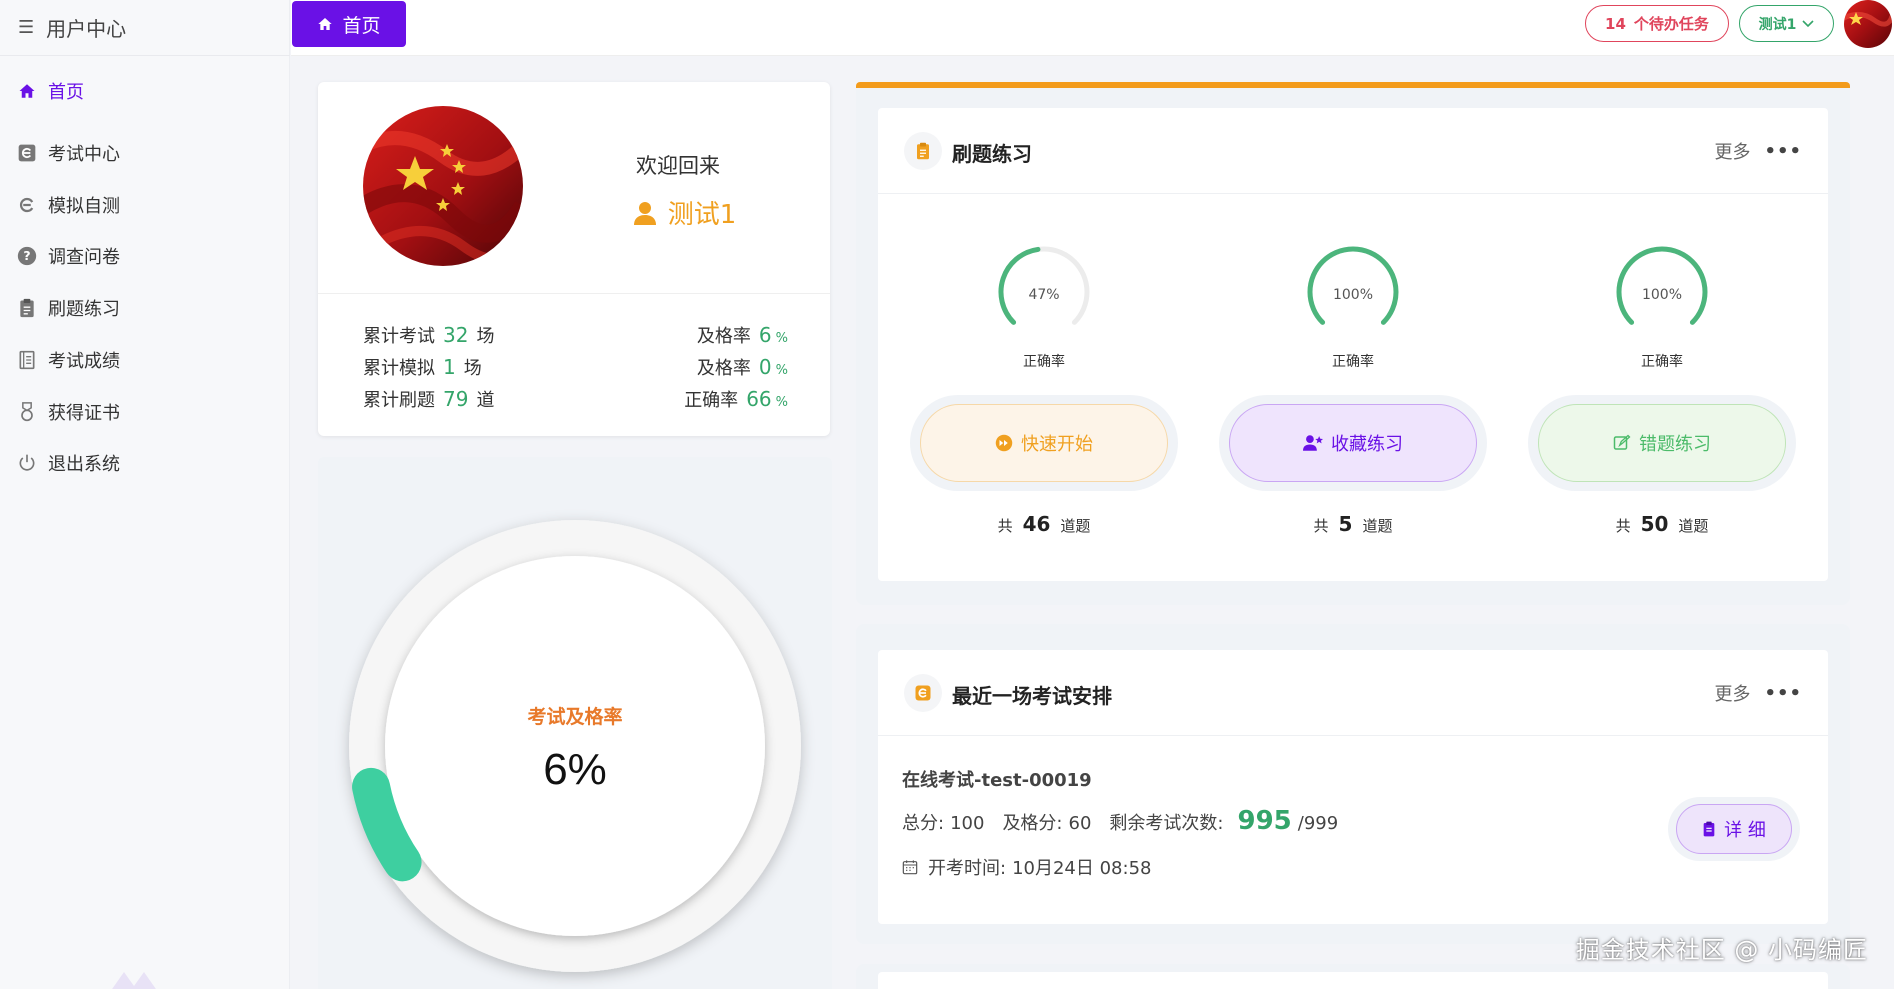  What do you see at coordinates (84, 413) in the screenshot?
I see `sidebar-item-label: 获得证书` at bounding box center [84, 413].